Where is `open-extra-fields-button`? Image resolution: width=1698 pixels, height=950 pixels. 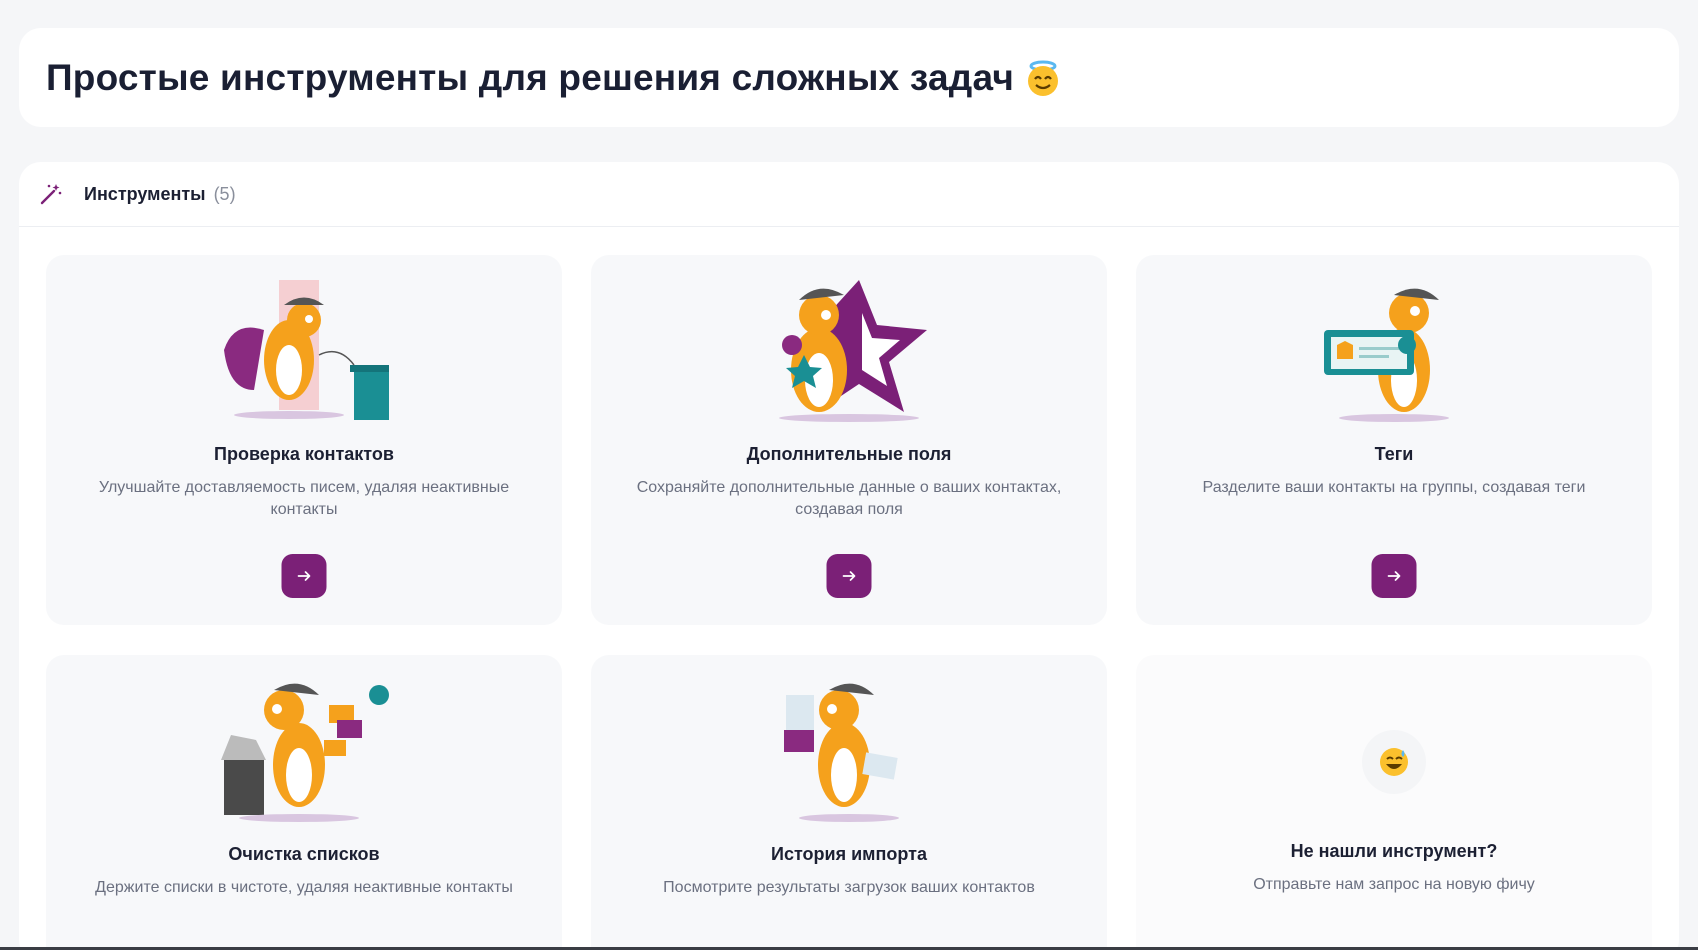
open-extra-fields-button is located at coordinates (849, 576).